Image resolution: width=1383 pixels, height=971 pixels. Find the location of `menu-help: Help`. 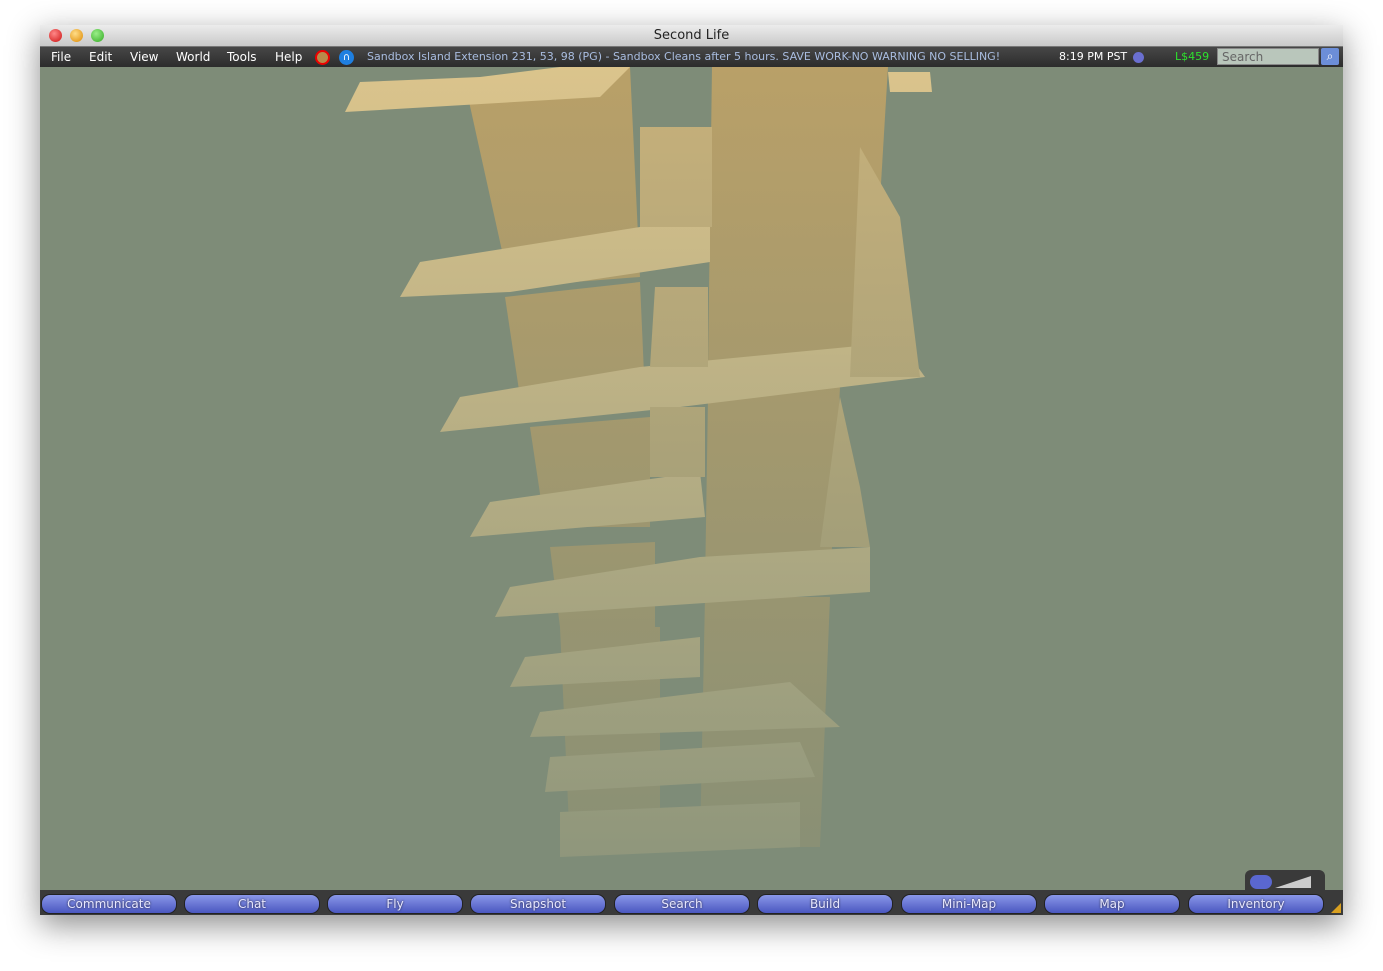

menu-help: Help is located at coordinates (288, 57).